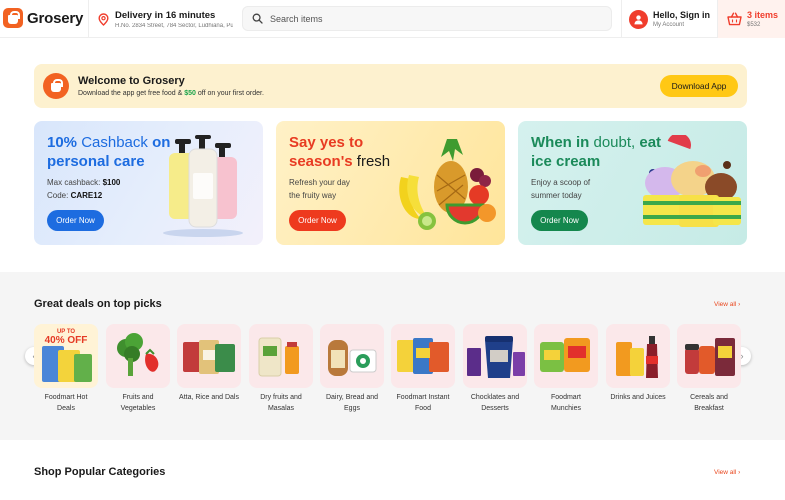 This screenshot has height=500, width=785. What do you see at coordinates (430, 18) in the screenshot?
I see `search-input` at bounding box center [430, 18].